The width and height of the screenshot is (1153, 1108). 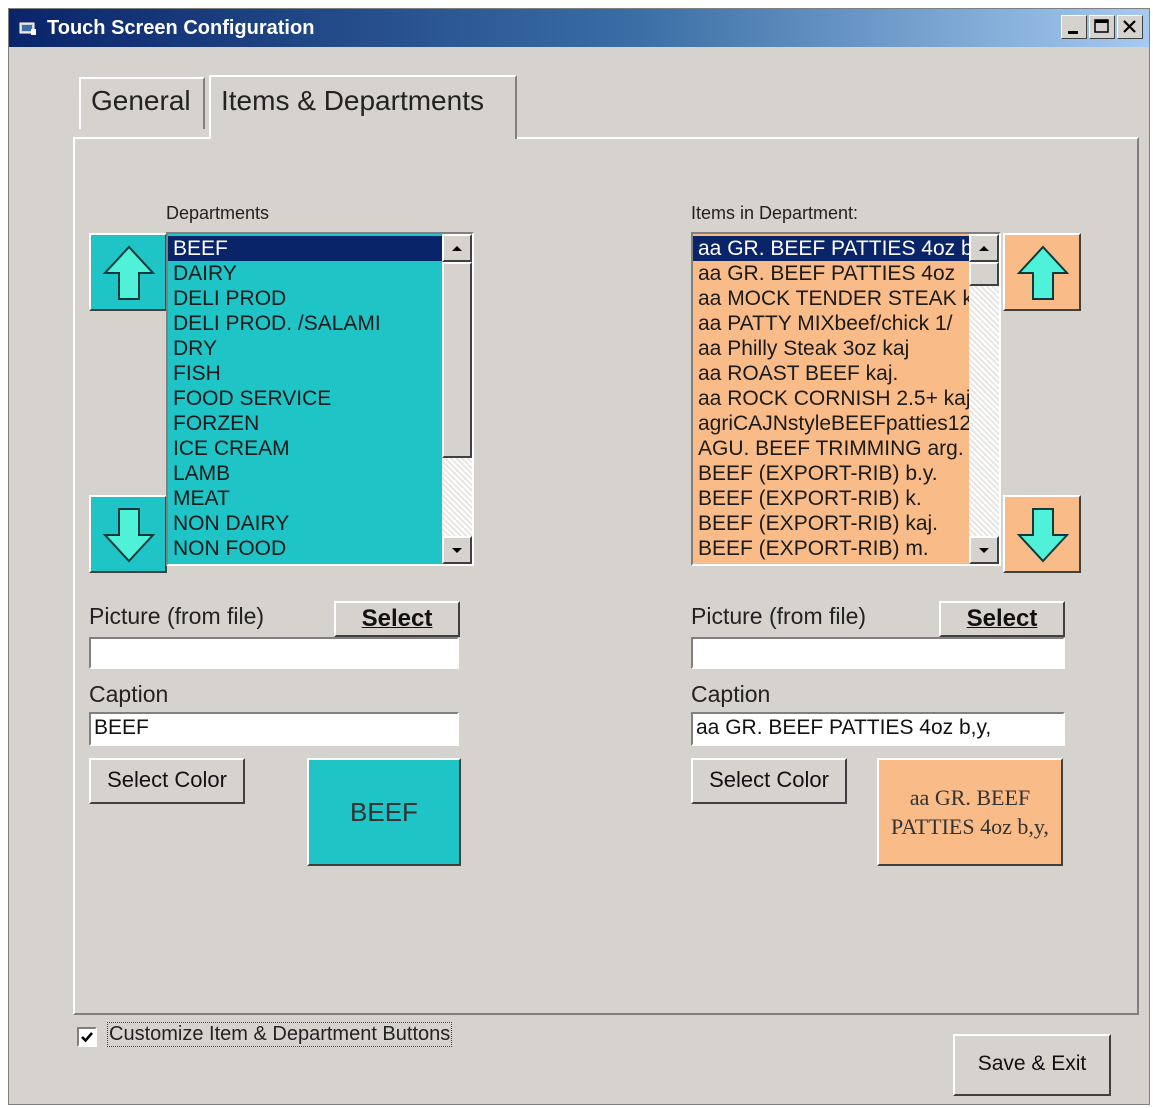 I want to click on list-item: aa ROAST BEEF kaj., so click(x=831, y=373).